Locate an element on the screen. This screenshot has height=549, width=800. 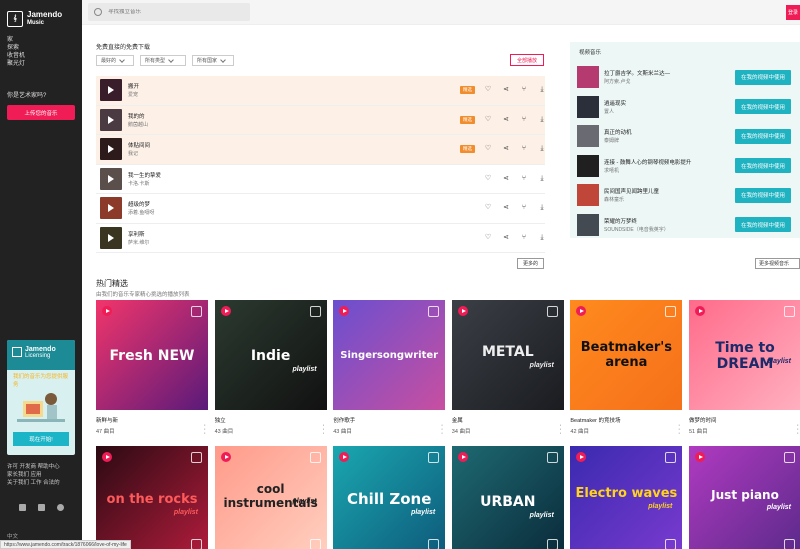
playlist-card: on the rocks playlist is located at coordinates (152, 497).